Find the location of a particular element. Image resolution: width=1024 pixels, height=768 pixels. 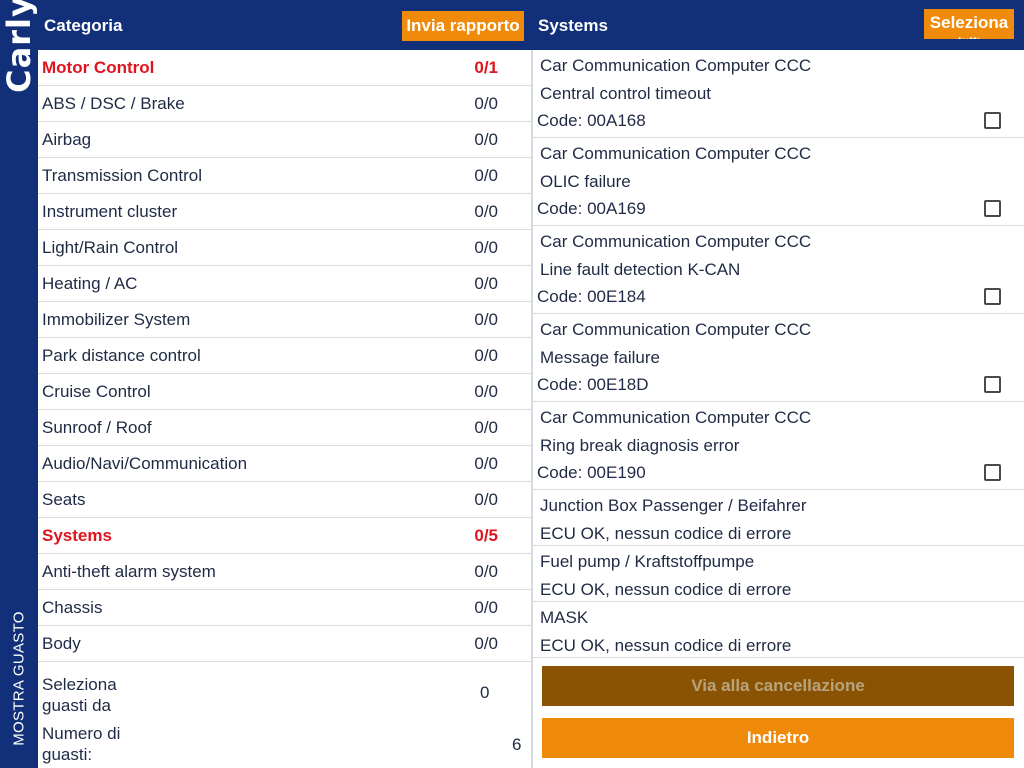

category-row: ABS / DSC / Brake 0/0 is located at coordinates (284, 104).